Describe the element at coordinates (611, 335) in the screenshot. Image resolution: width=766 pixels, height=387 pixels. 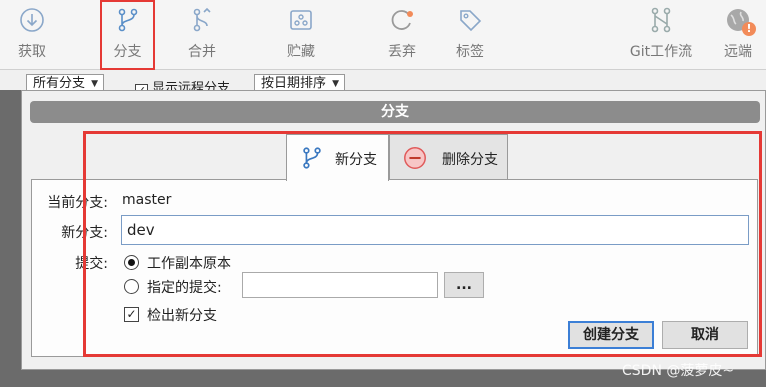
I see `create-branch-button: 创建分支` at that location.